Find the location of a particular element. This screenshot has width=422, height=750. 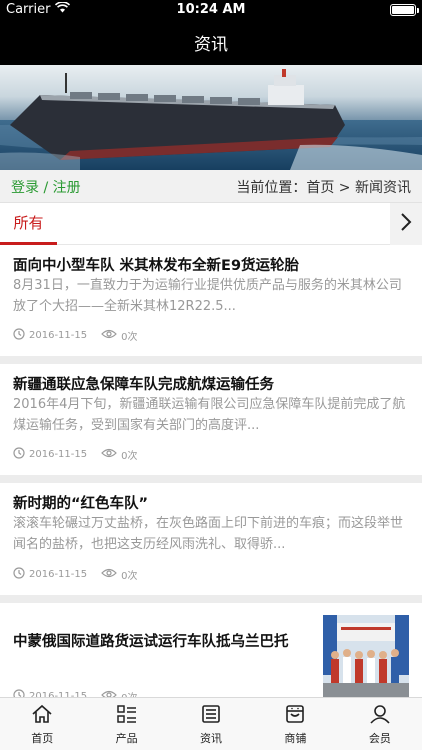

group-photo-illustration is located at coordinates (366, 656).